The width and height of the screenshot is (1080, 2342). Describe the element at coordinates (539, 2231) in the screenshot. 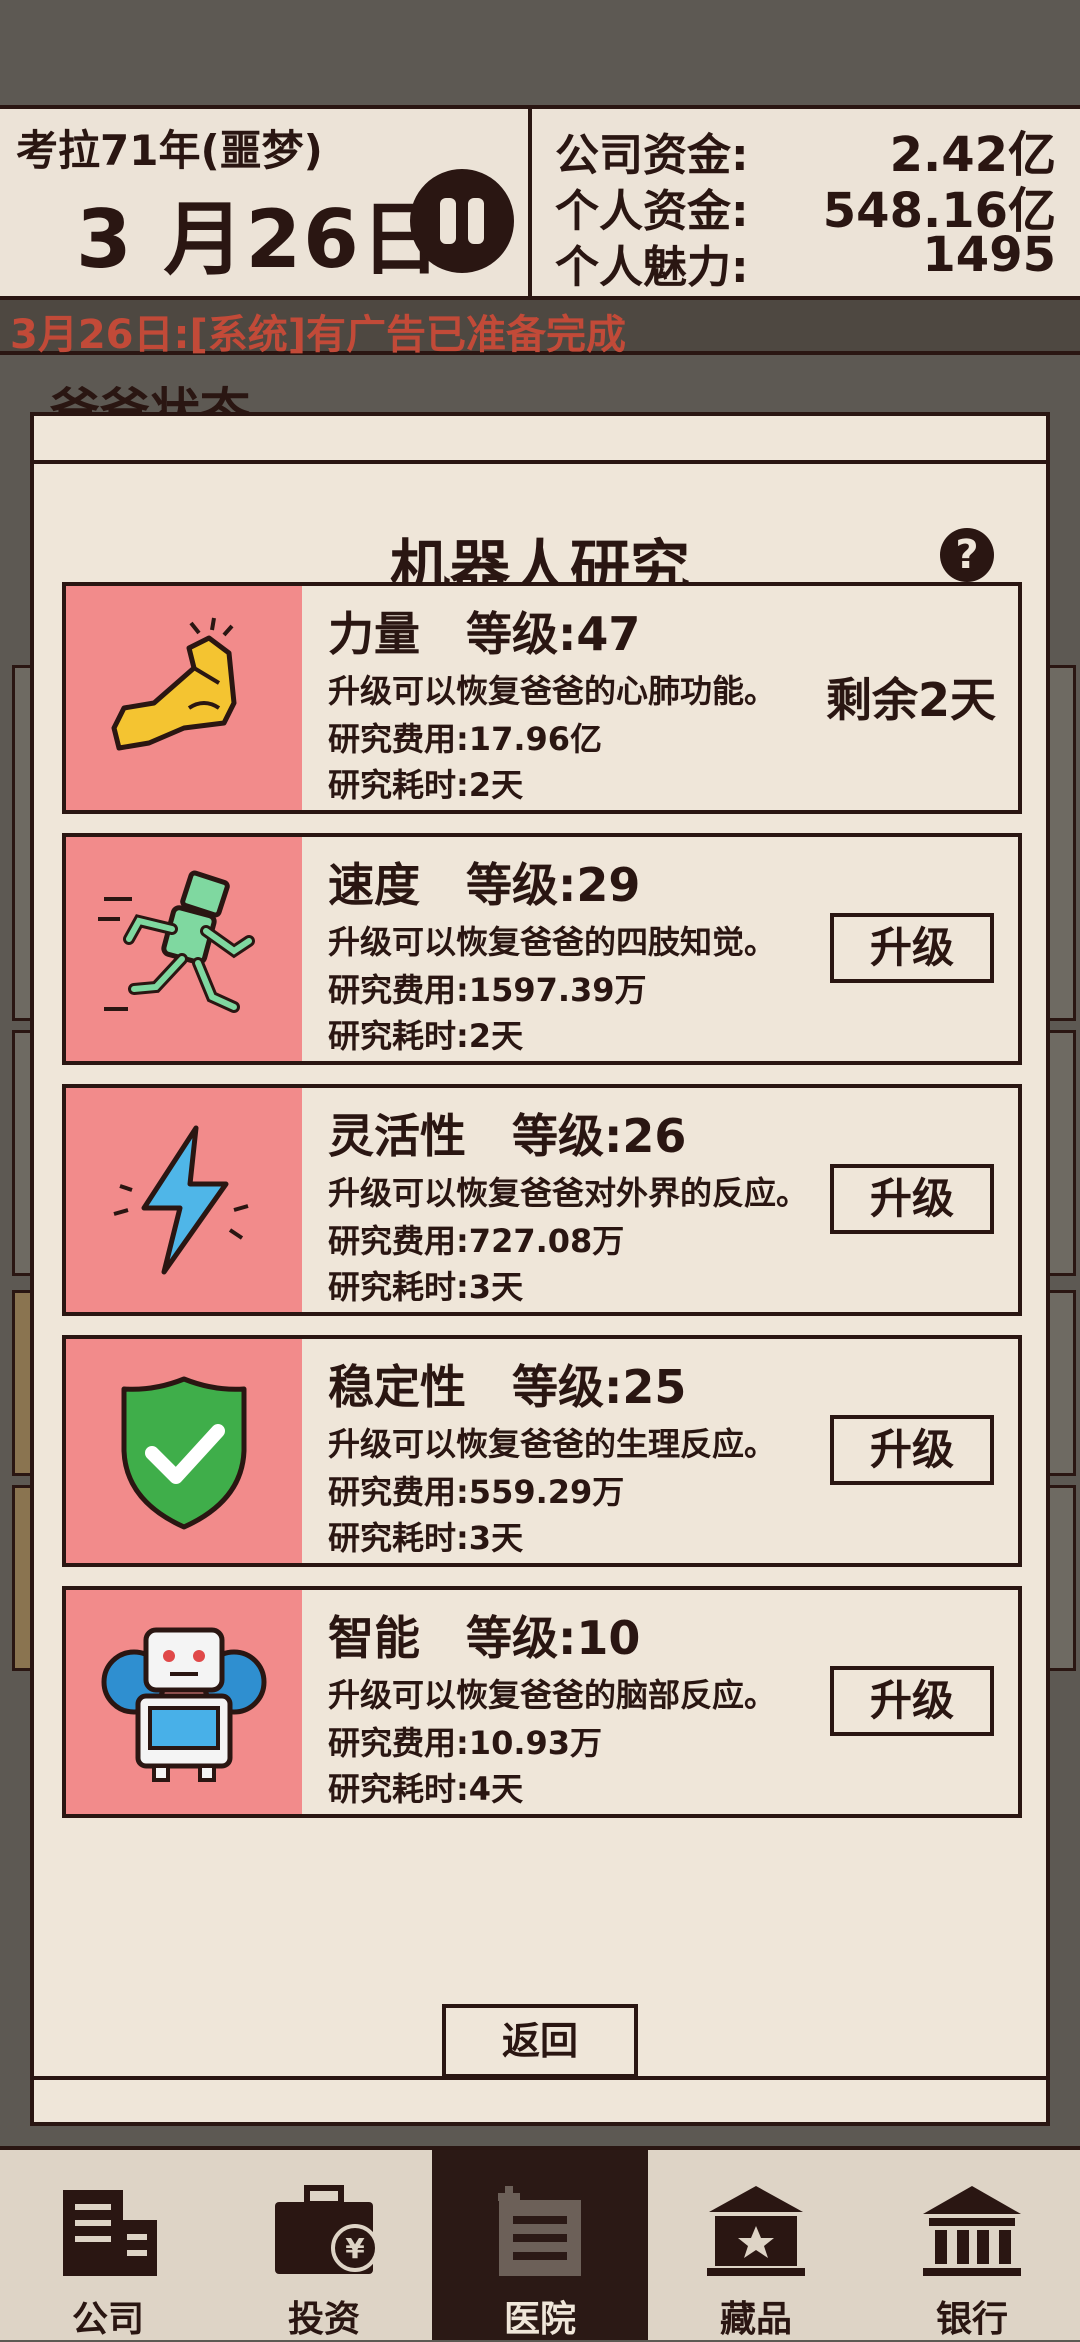

I see `hospital-icon` at that location.